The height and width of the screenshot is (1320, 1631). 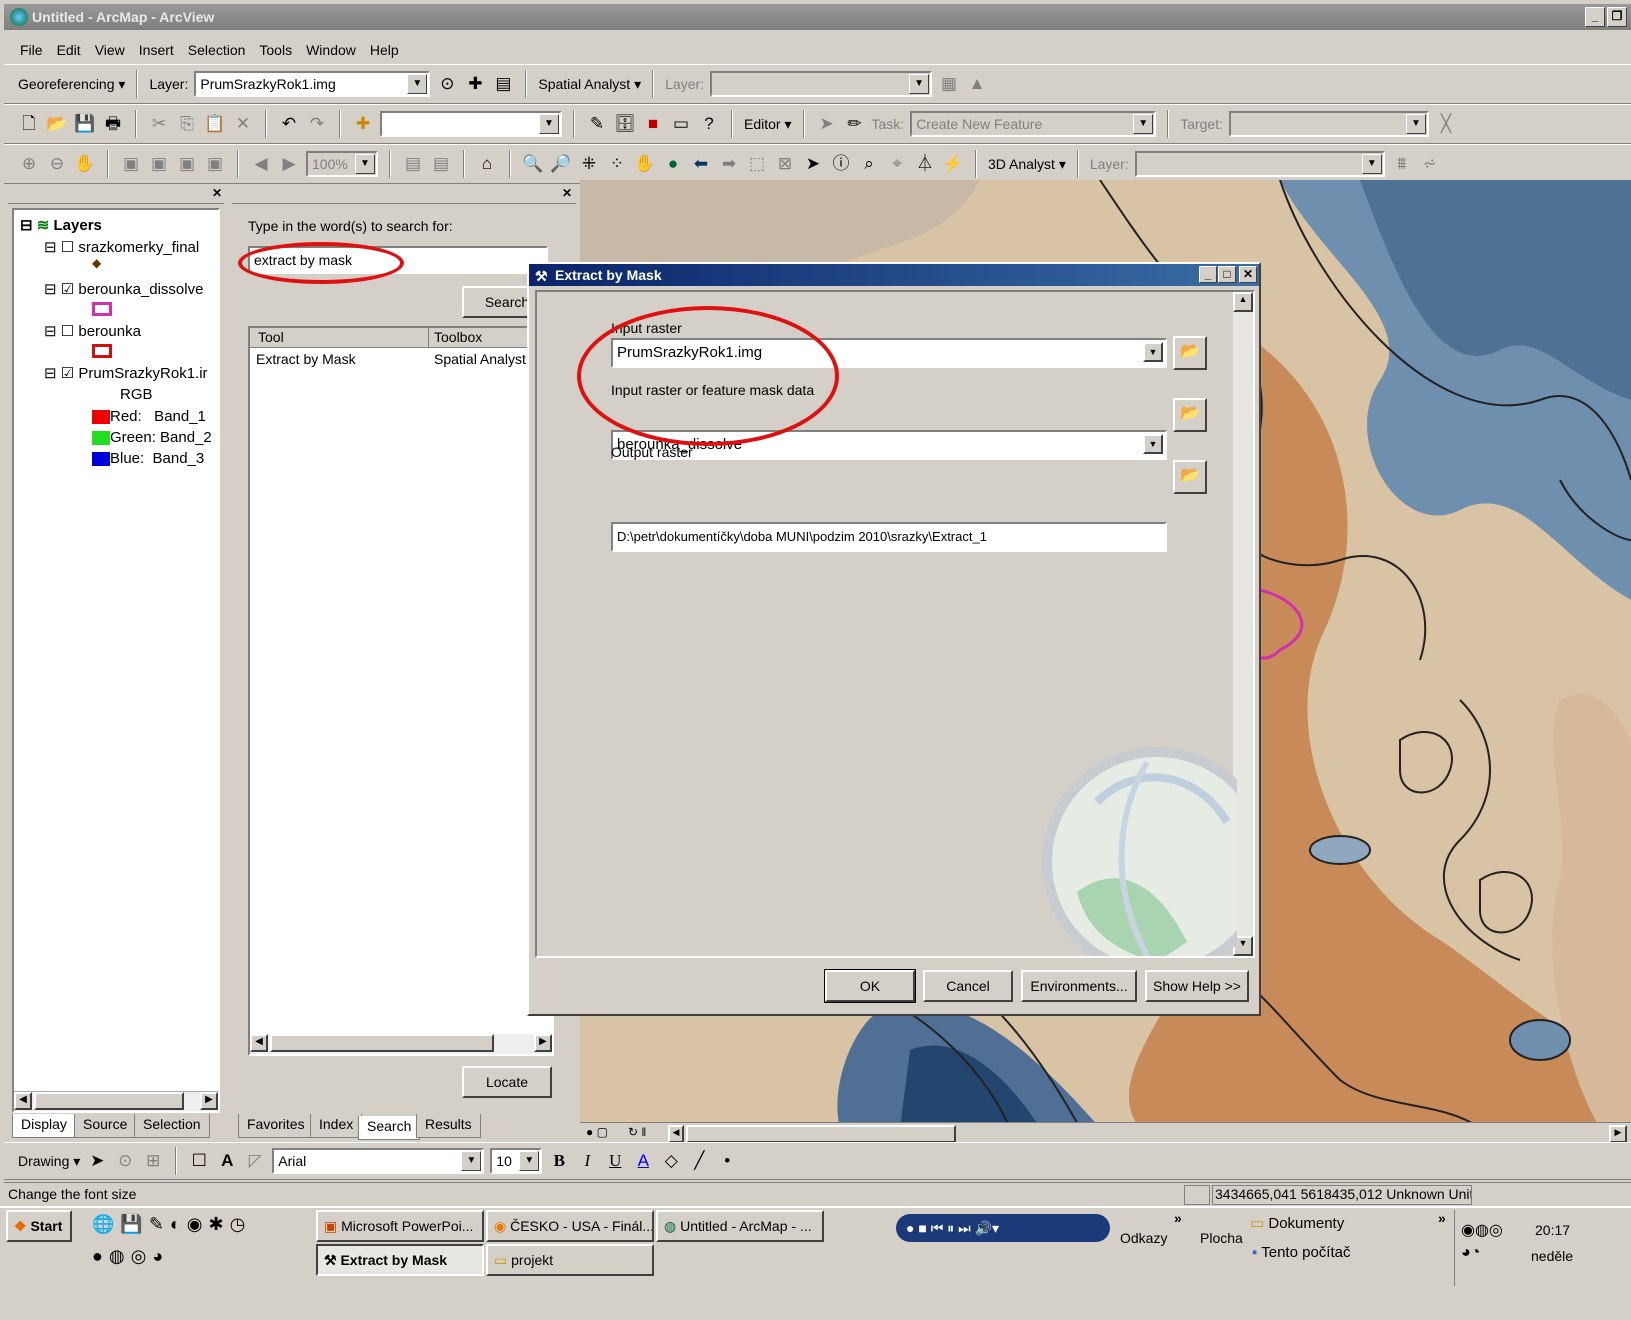 I want to click on add-control-points-icon: ✚, so click(x=475, y=84).